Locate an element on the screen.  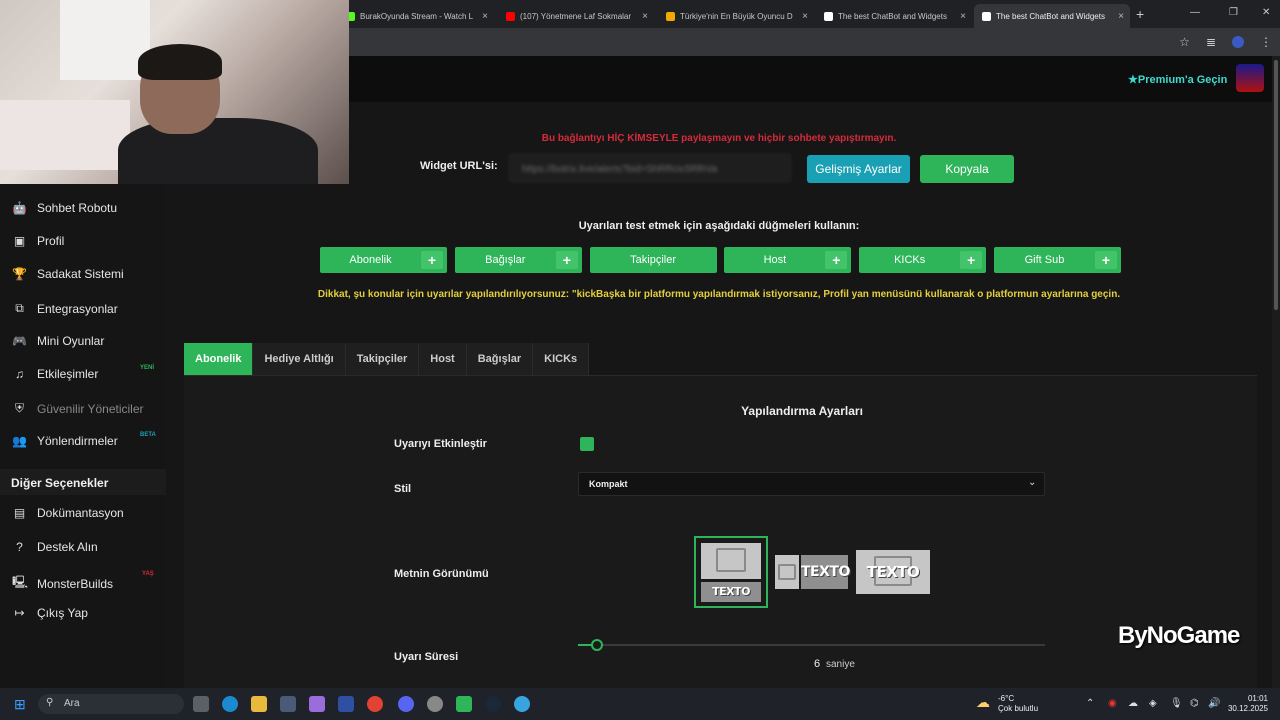
search-icon: ⚲ is located at coordinates (50, 702).